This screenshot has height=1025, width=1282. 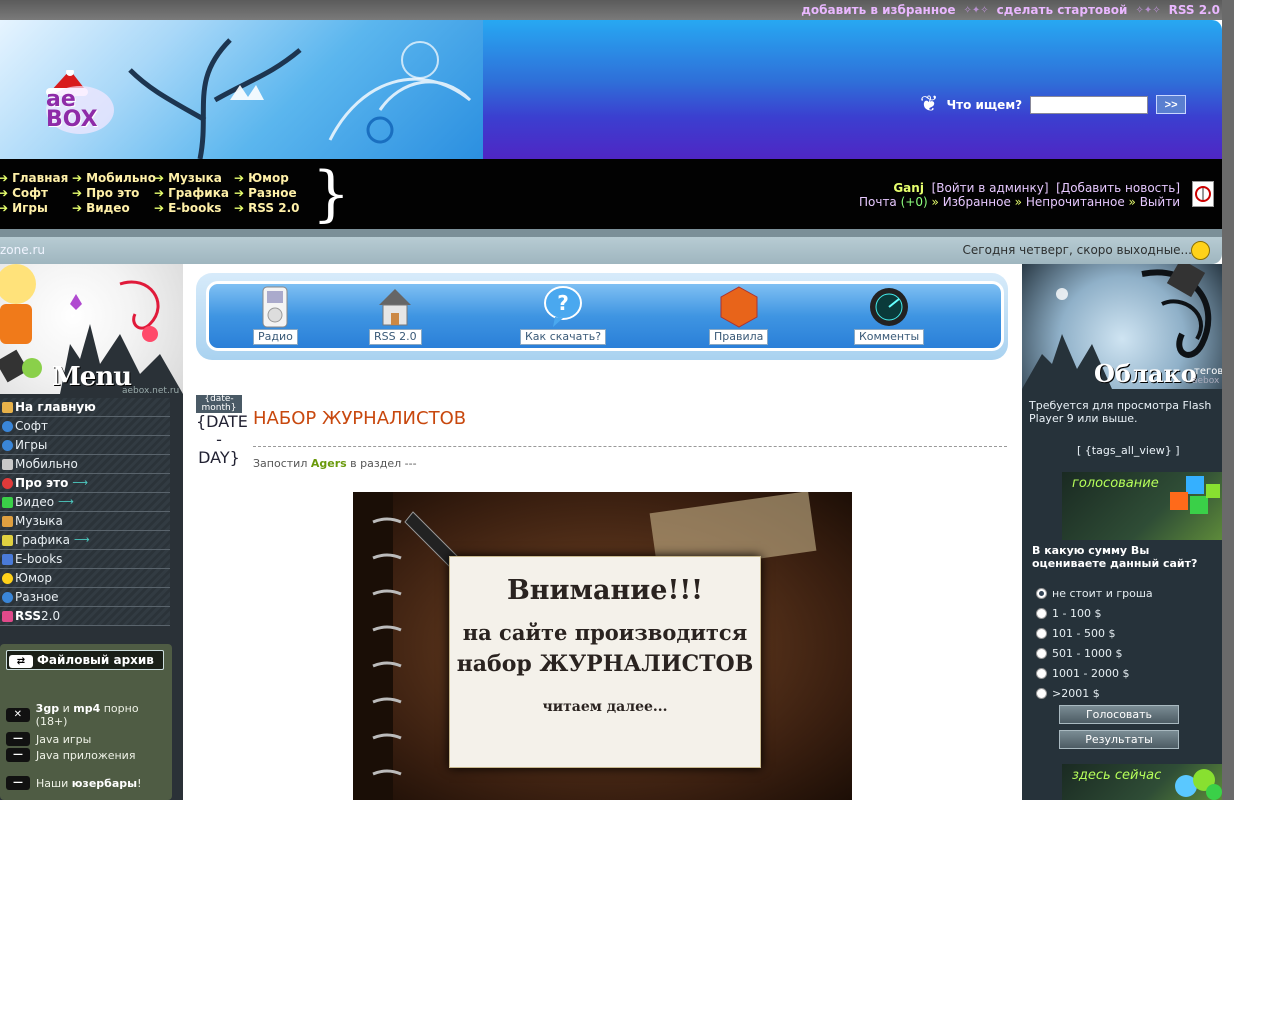 What do you see at coordinates (889, 307) in the screenshot?
I see `radar-icon` at bounding box center [889, 307].